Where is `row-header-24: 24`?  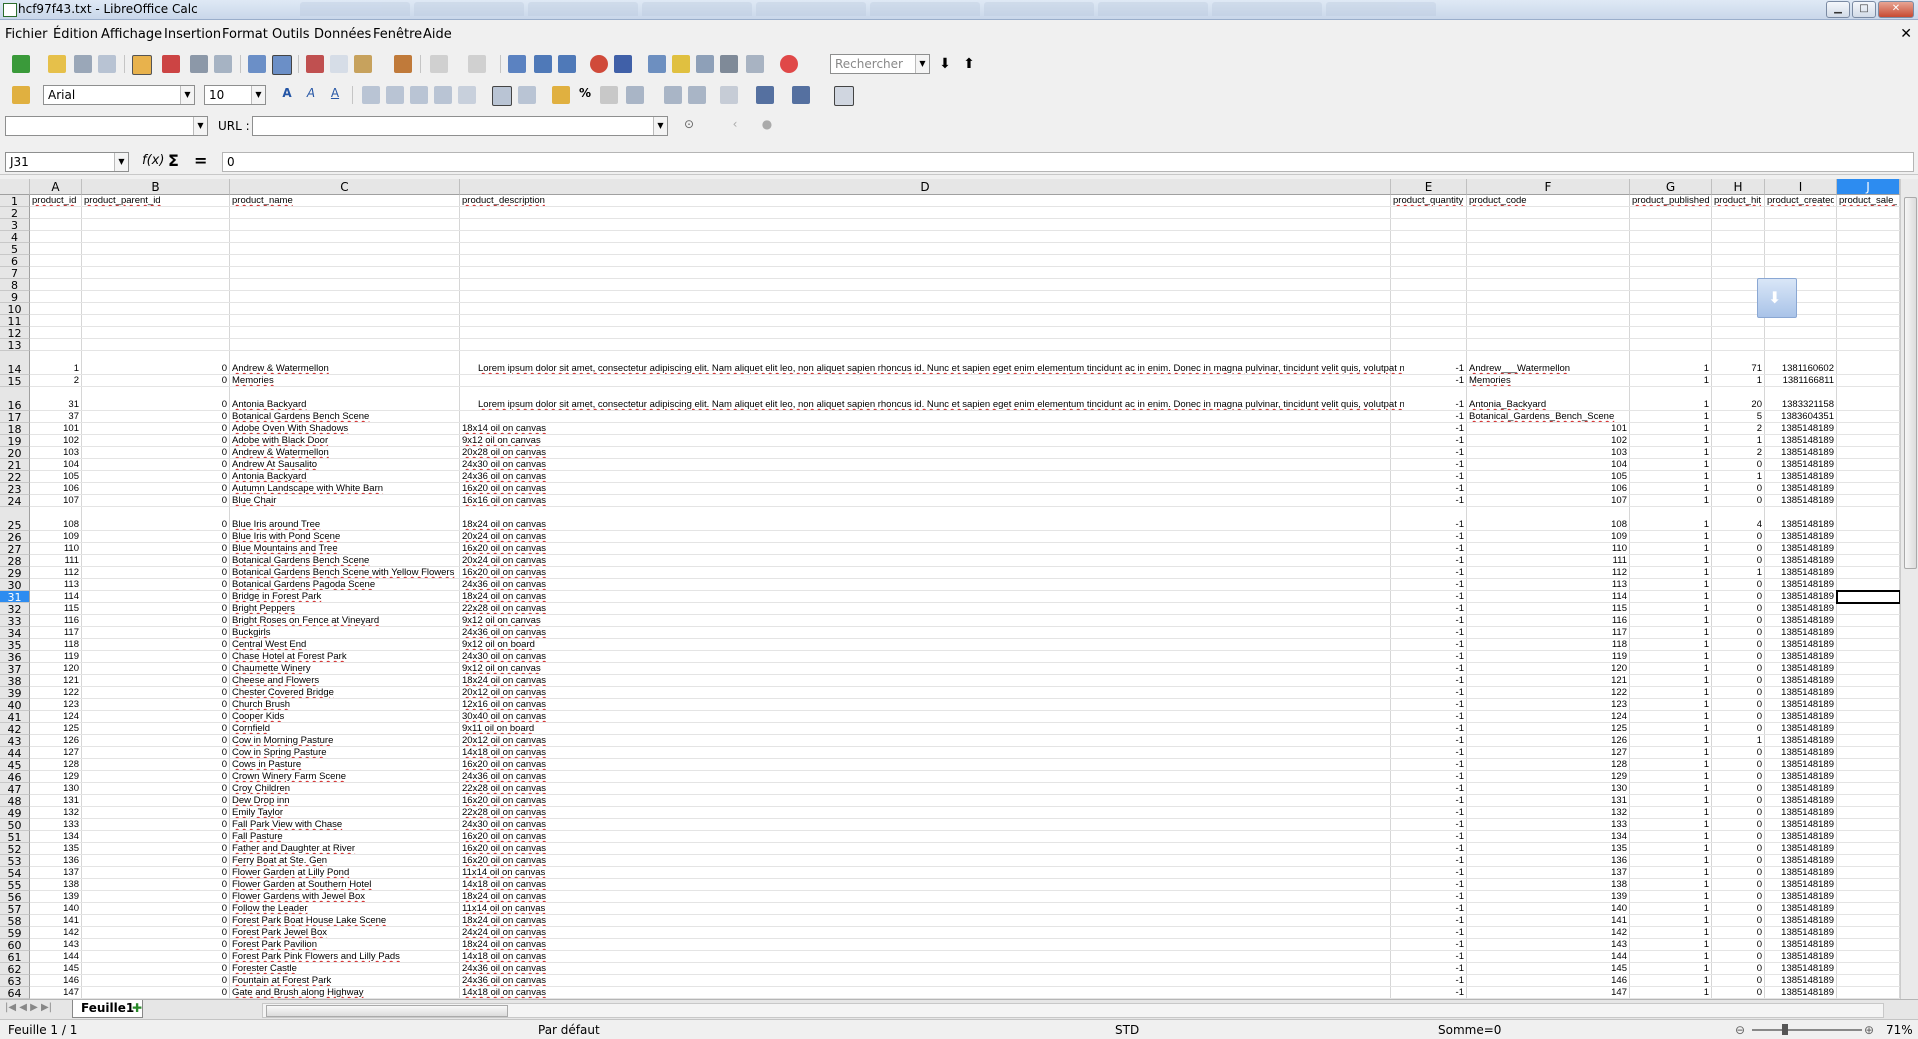 row-header-24: 24 is located at coordinates (15, 501).